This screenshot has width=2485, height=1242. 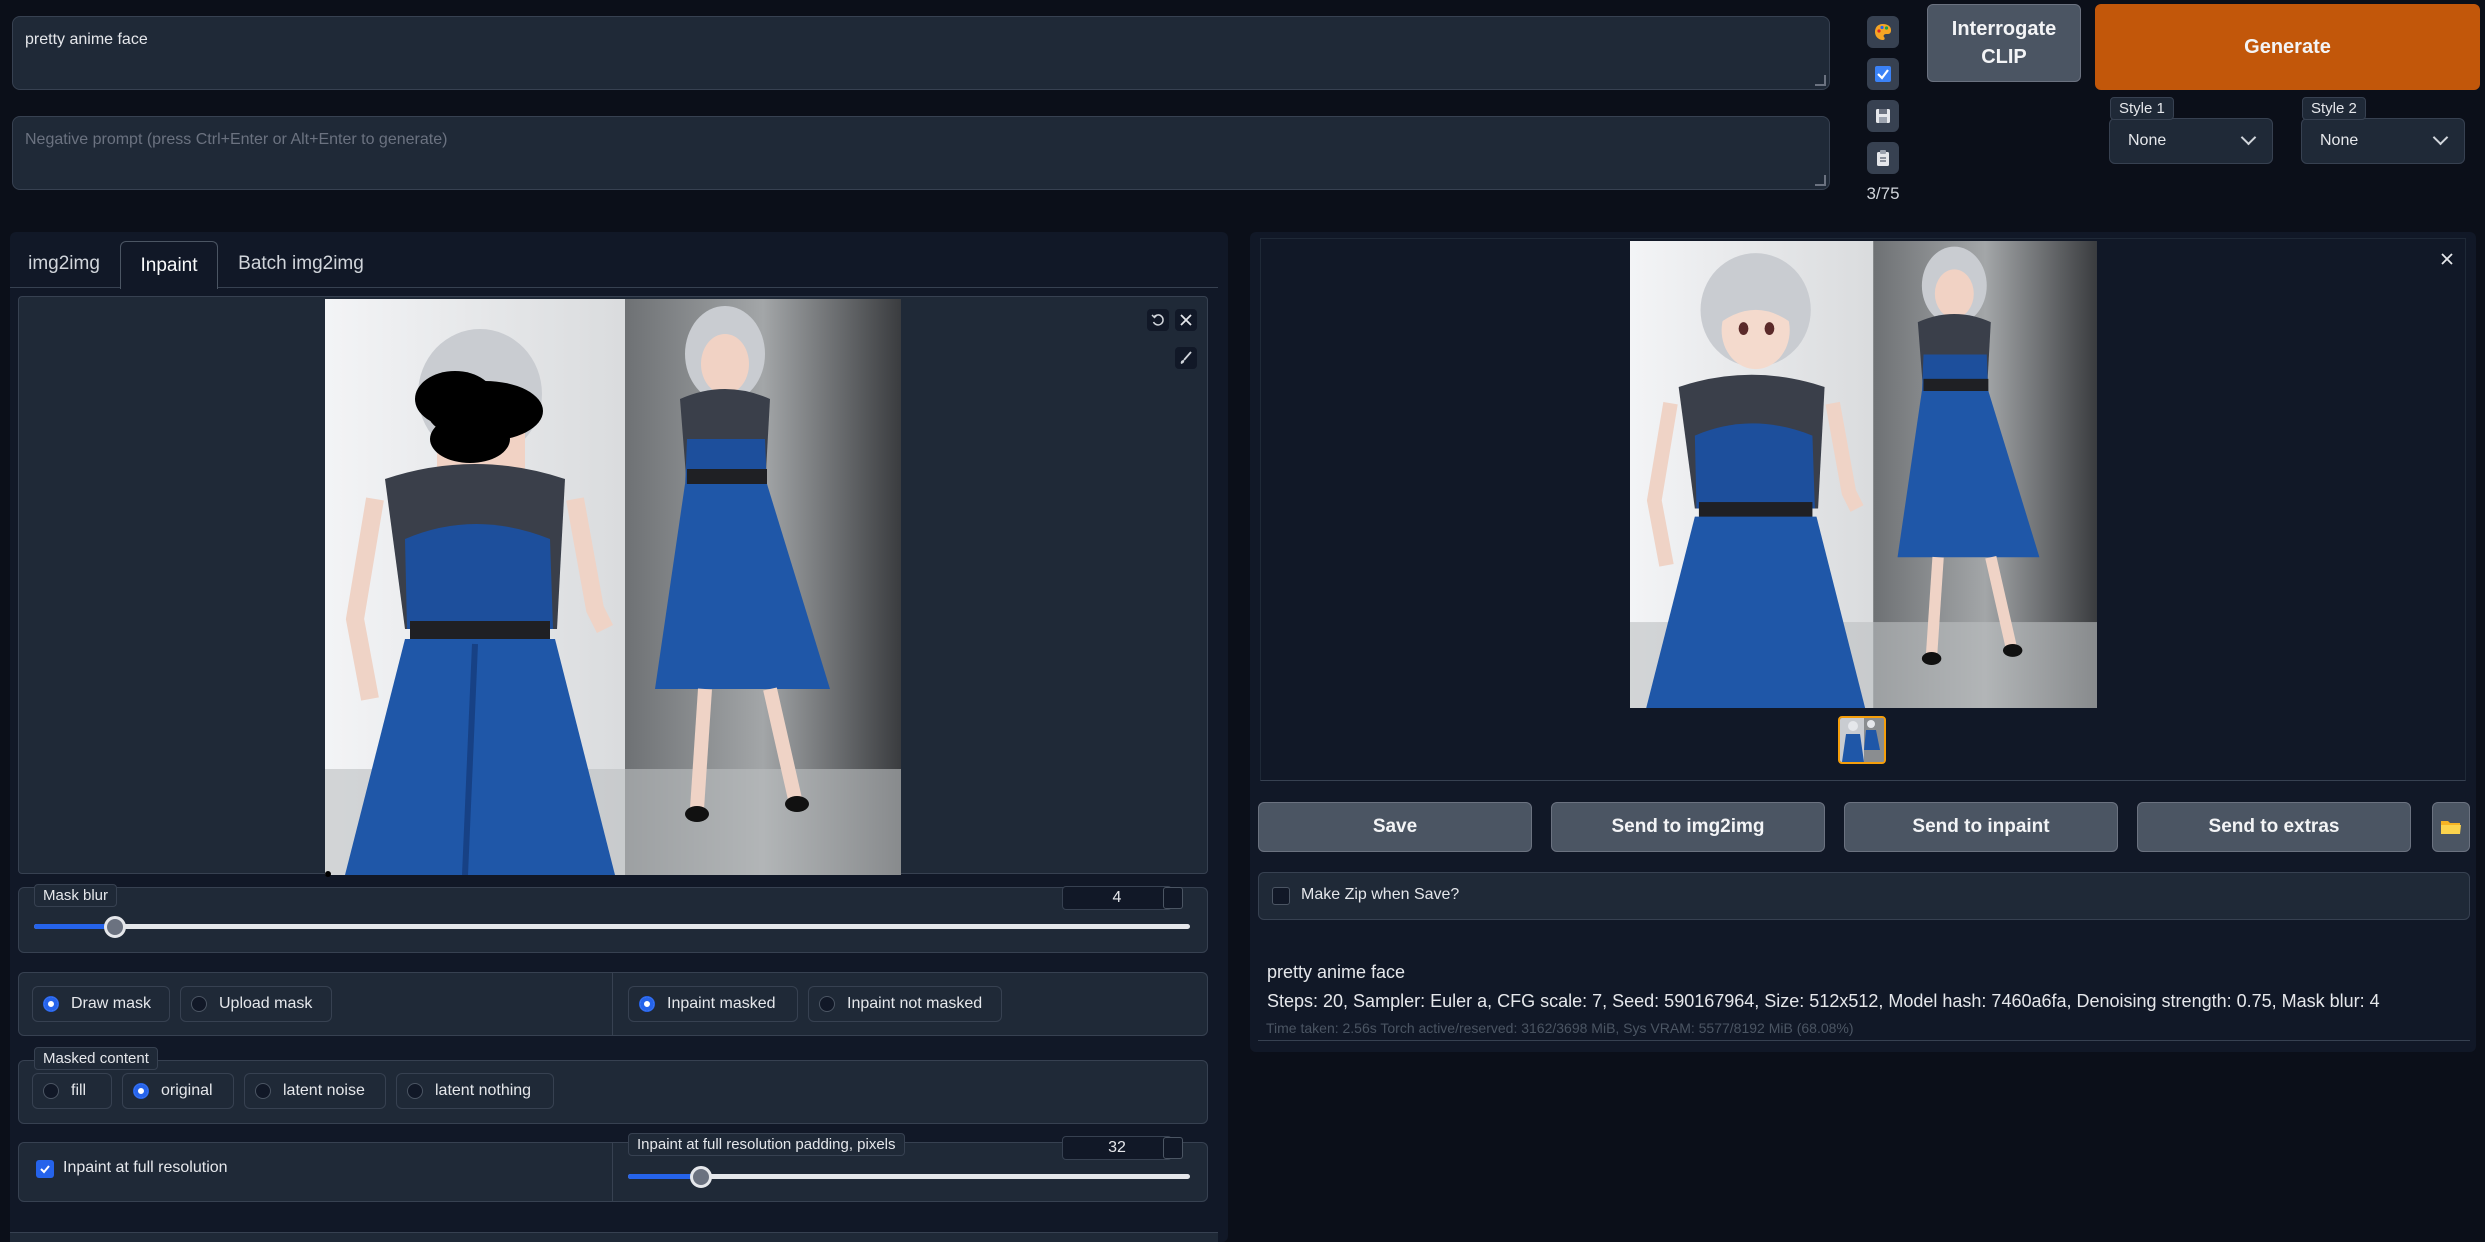 I want to click on radio-label: original, so click(x=187, y=1090).